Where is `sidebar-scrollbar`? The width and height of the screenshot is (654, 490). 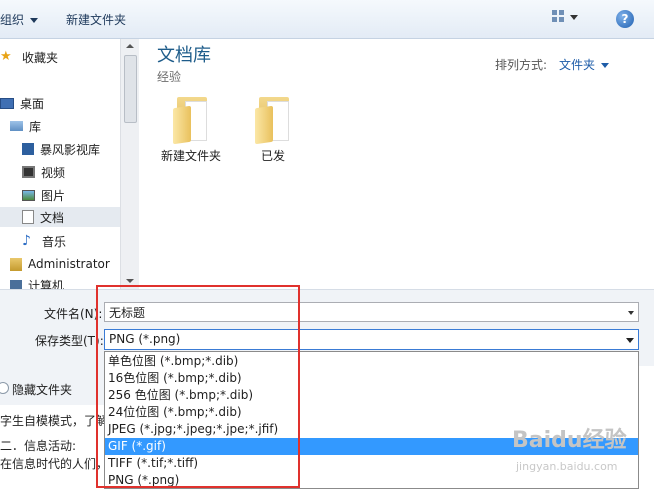
sidebar-scrollbar is located at coordinates (129, 164).